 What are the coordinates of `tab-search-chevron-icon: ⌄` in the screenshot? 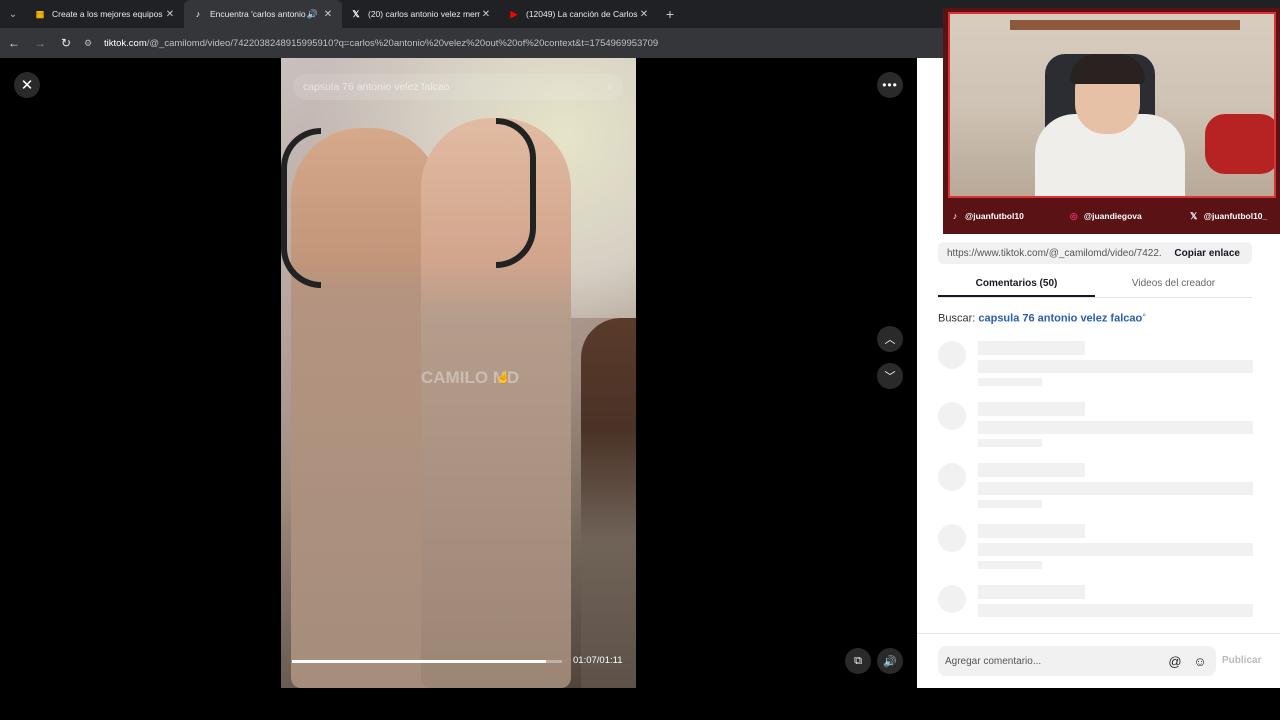 It's located at (13, 14).